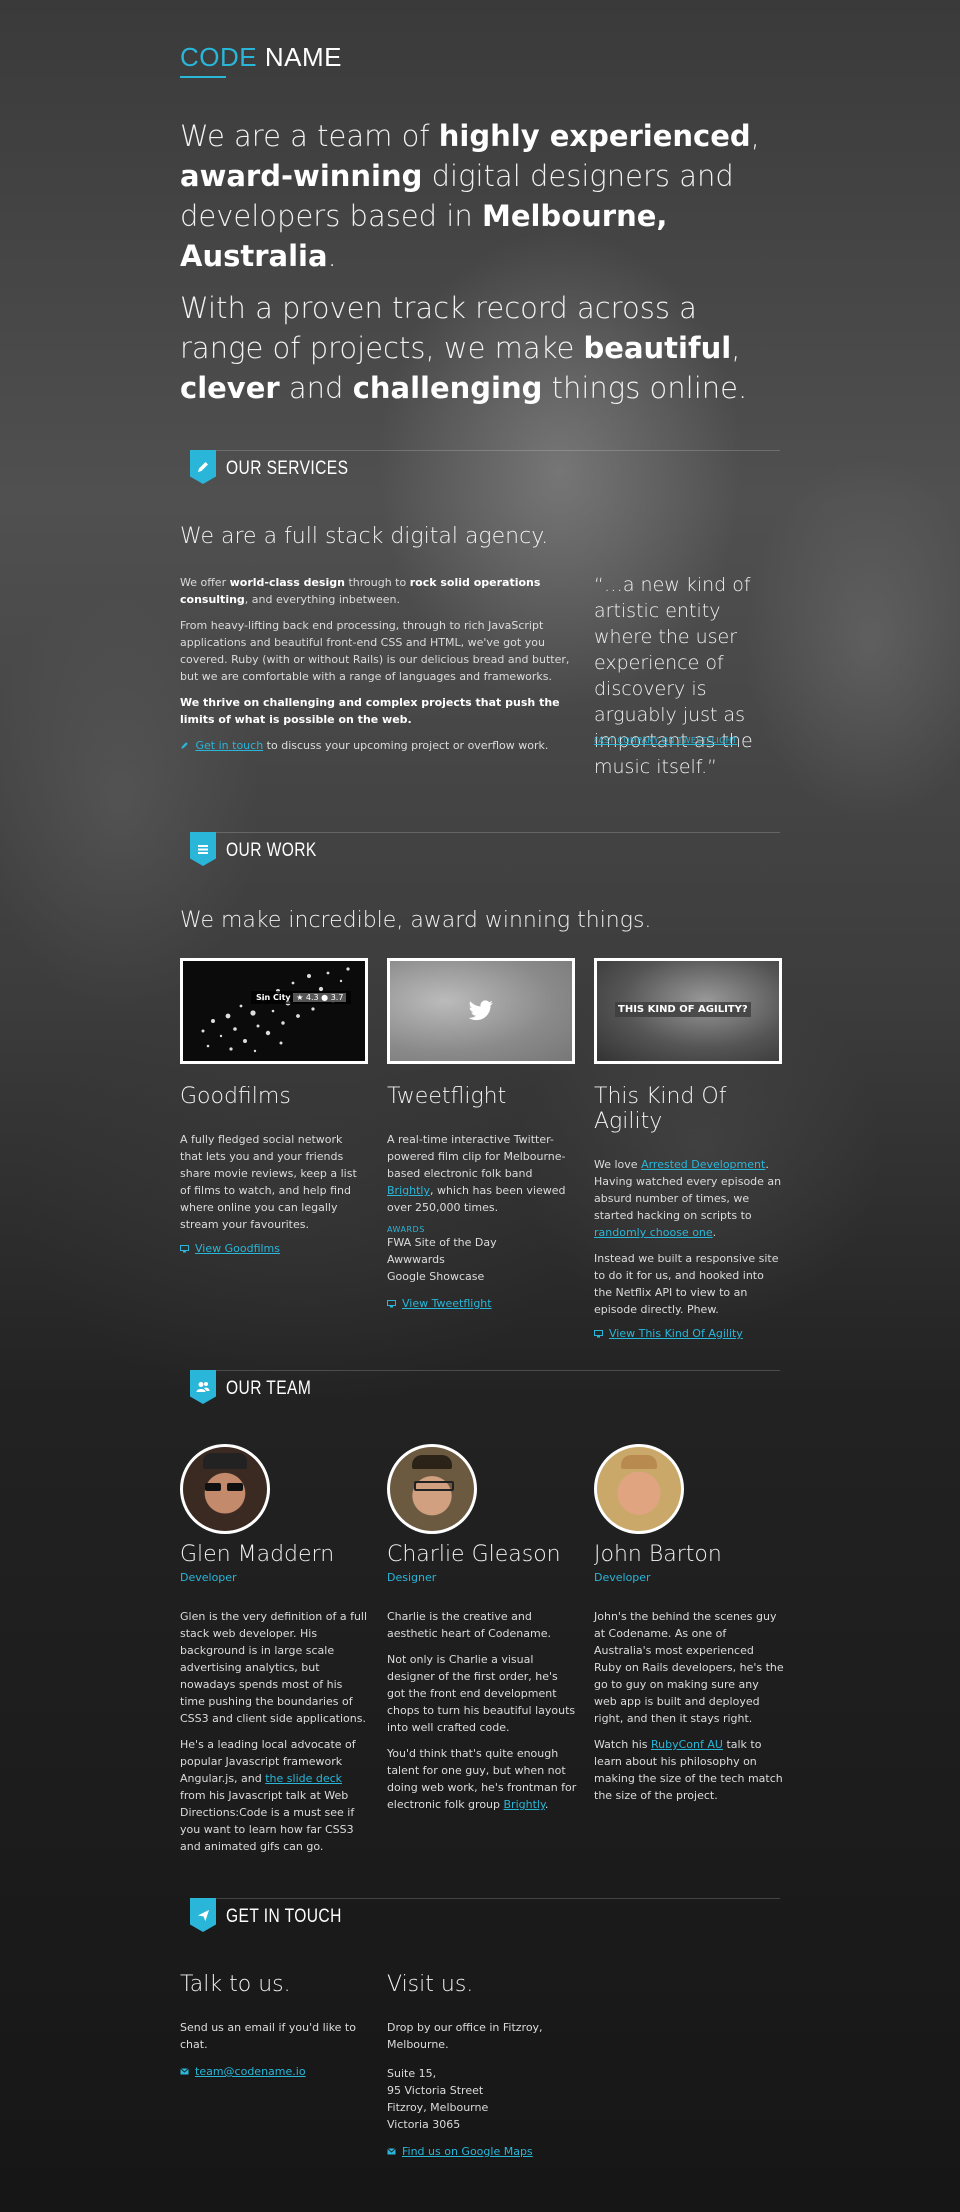 This screenshot has height=2212, width=960. Describe the element at coordinates (284, 1916) in the screenshot. I see `section-title-contact: GET IN TOUCH` at that location.